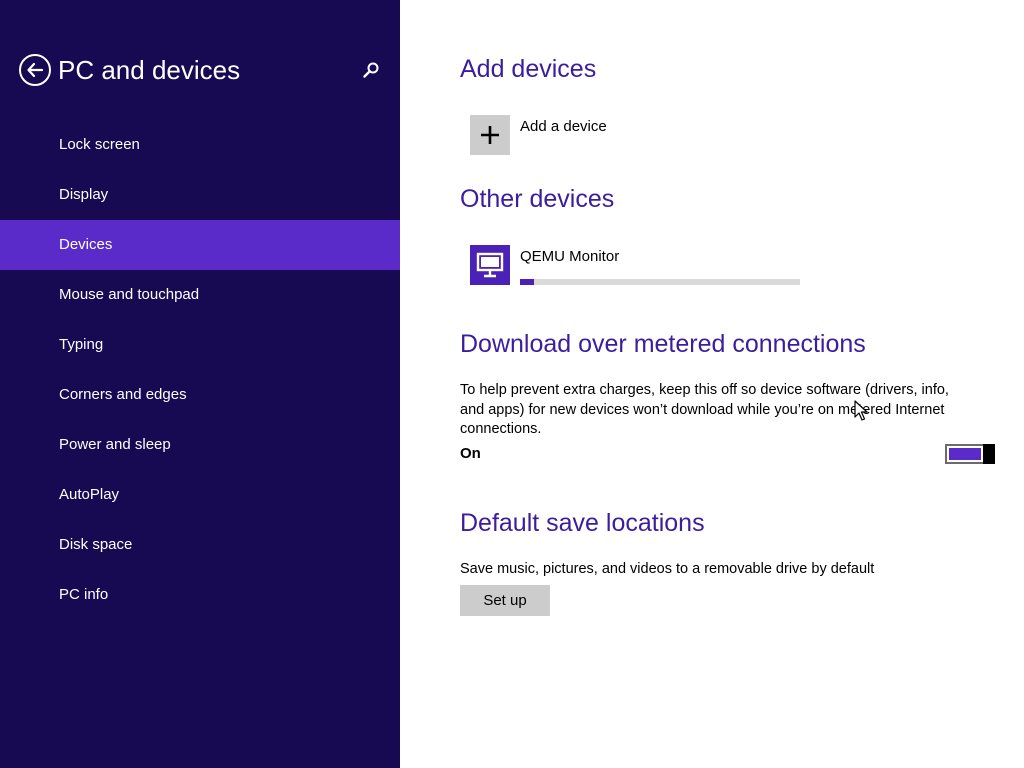  I want to click on add-devices-heading: Add devices, so click(528, 69).